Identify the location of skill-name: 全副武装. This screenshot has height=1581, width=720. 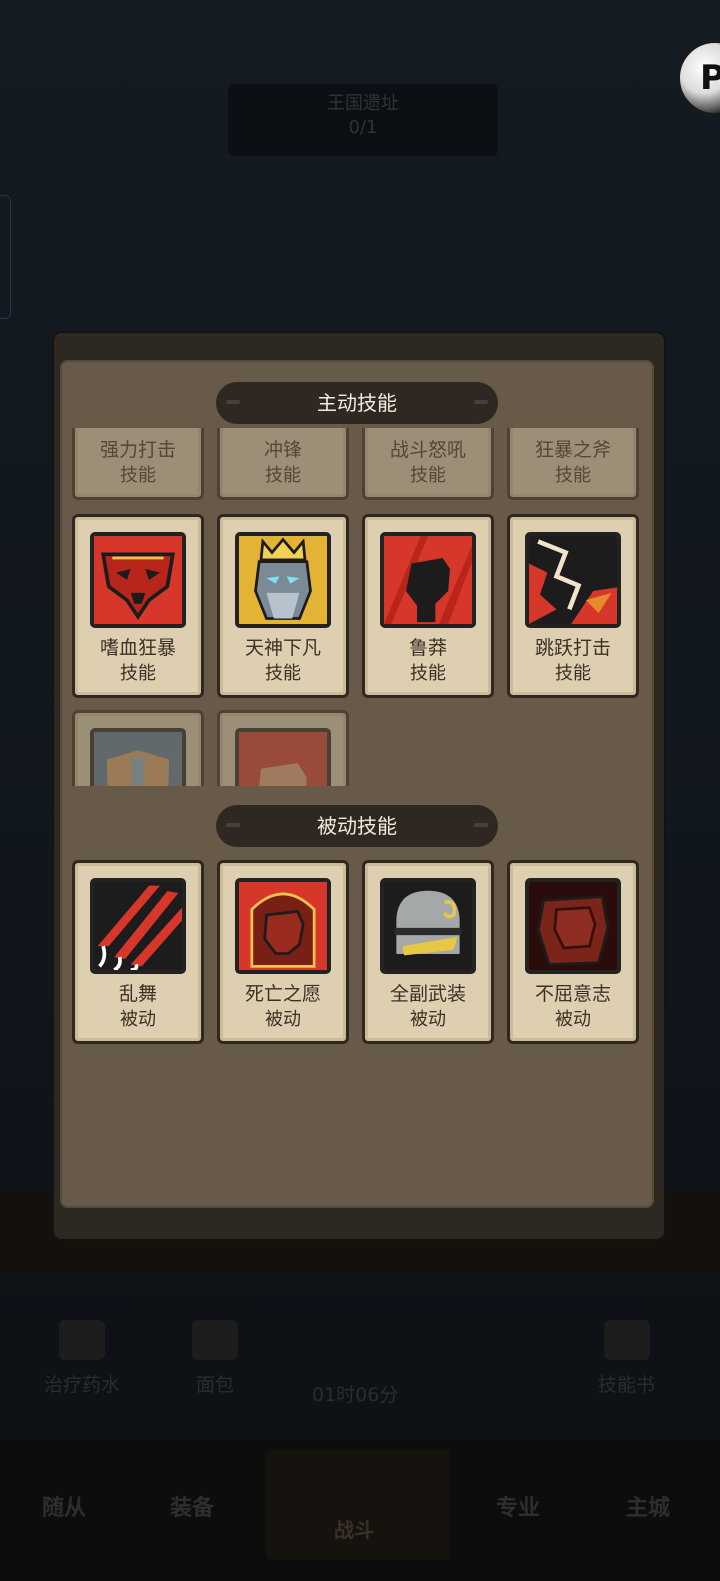
(427, 994).